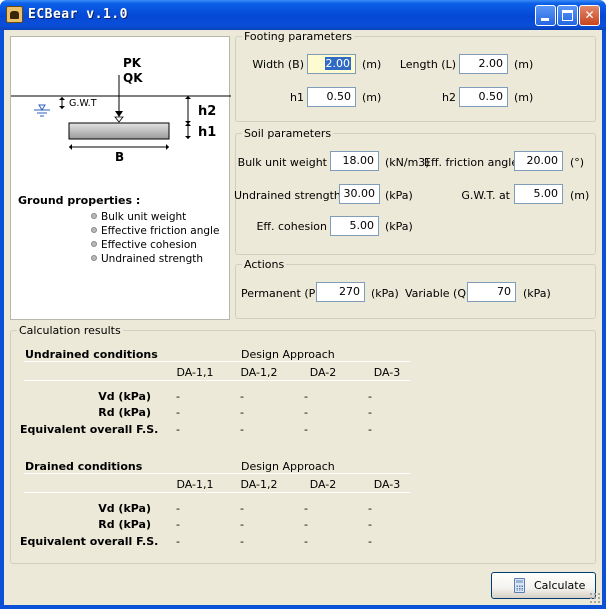 Image resolution: width=606 pixels, height=609 pixels. Describe the element at coordinates (306, 412) in the screenshot. I see `undrained-rd-da-2: -` at that location.